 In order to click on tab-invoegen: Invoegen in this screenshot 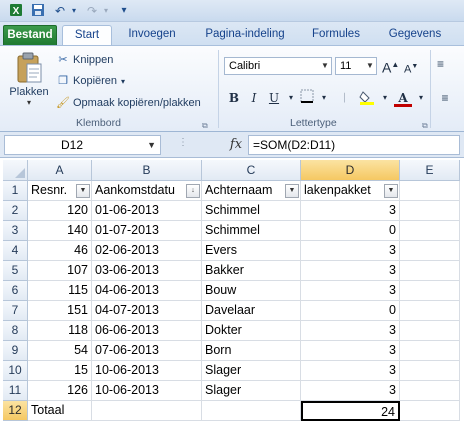, I will do `click(152, 35)`.